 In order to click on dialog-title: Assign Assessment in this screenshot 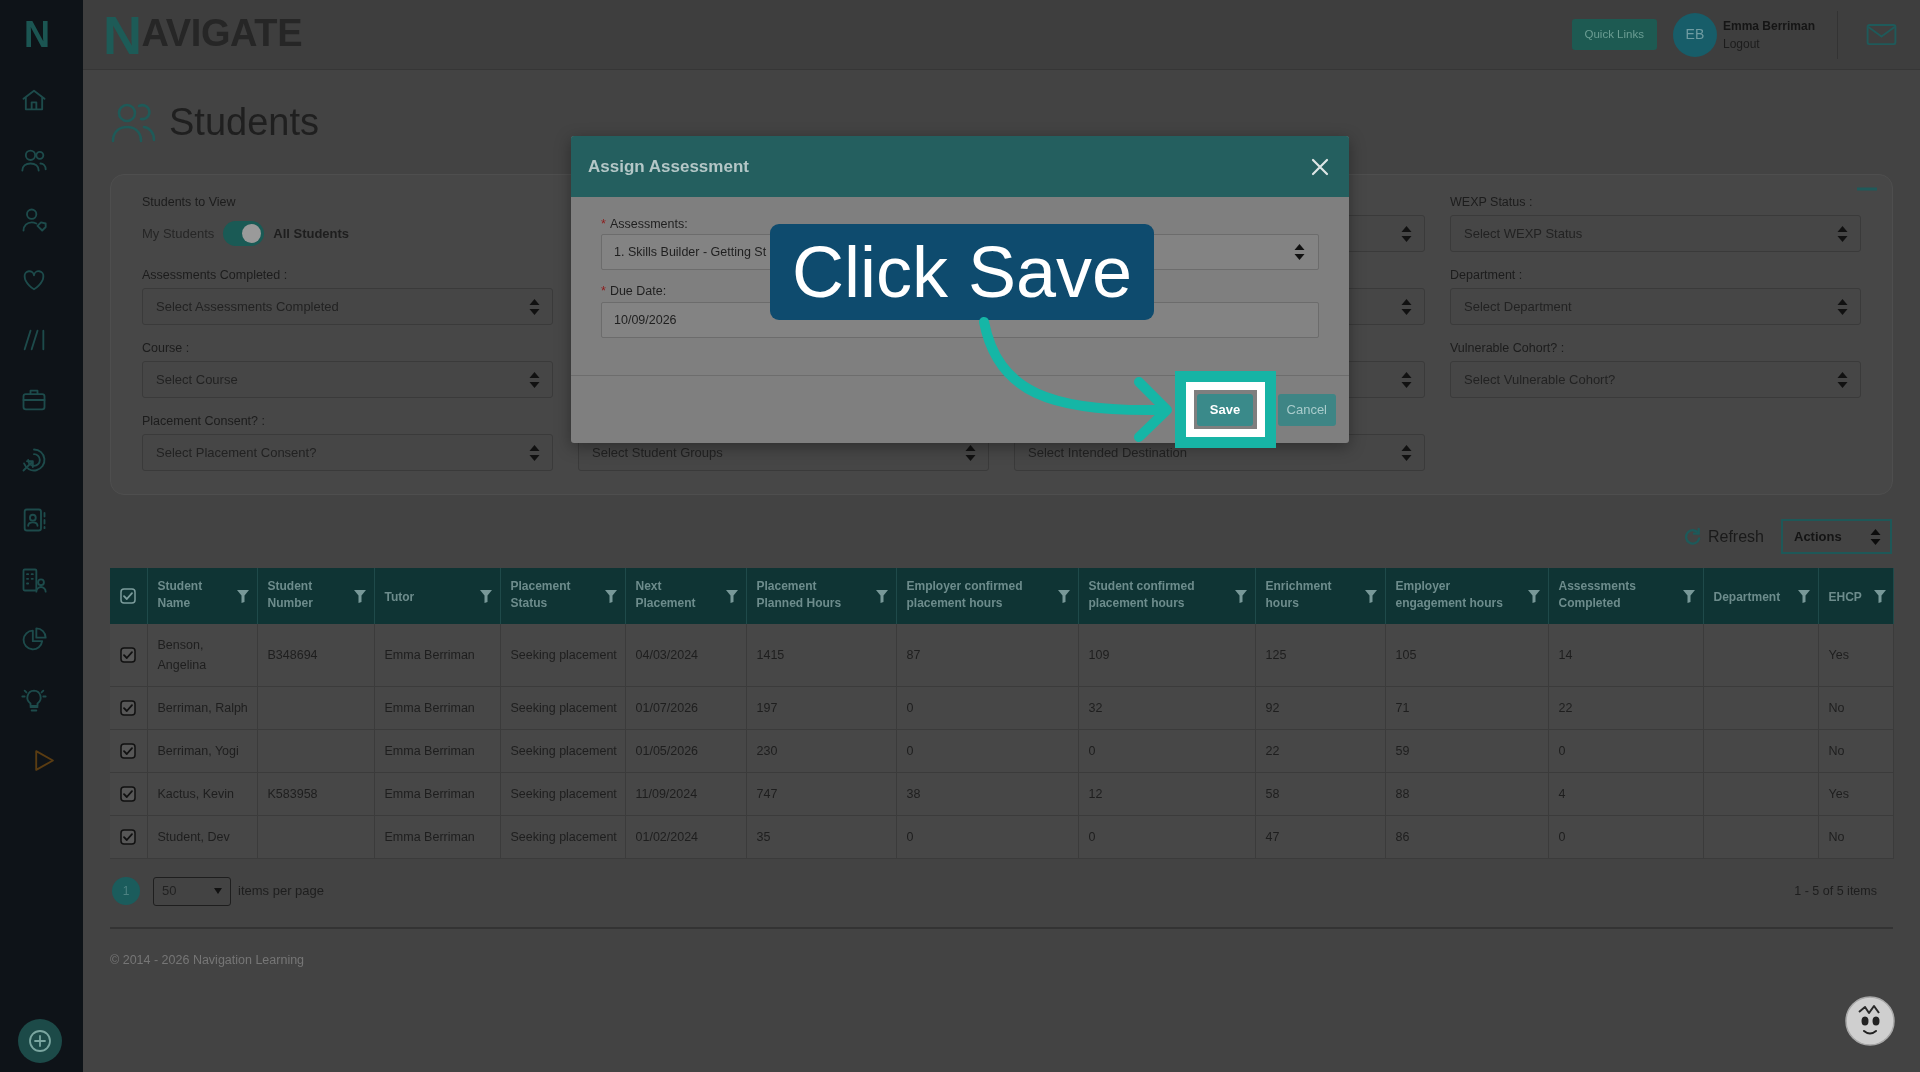, I will do `click(668, 166)`.